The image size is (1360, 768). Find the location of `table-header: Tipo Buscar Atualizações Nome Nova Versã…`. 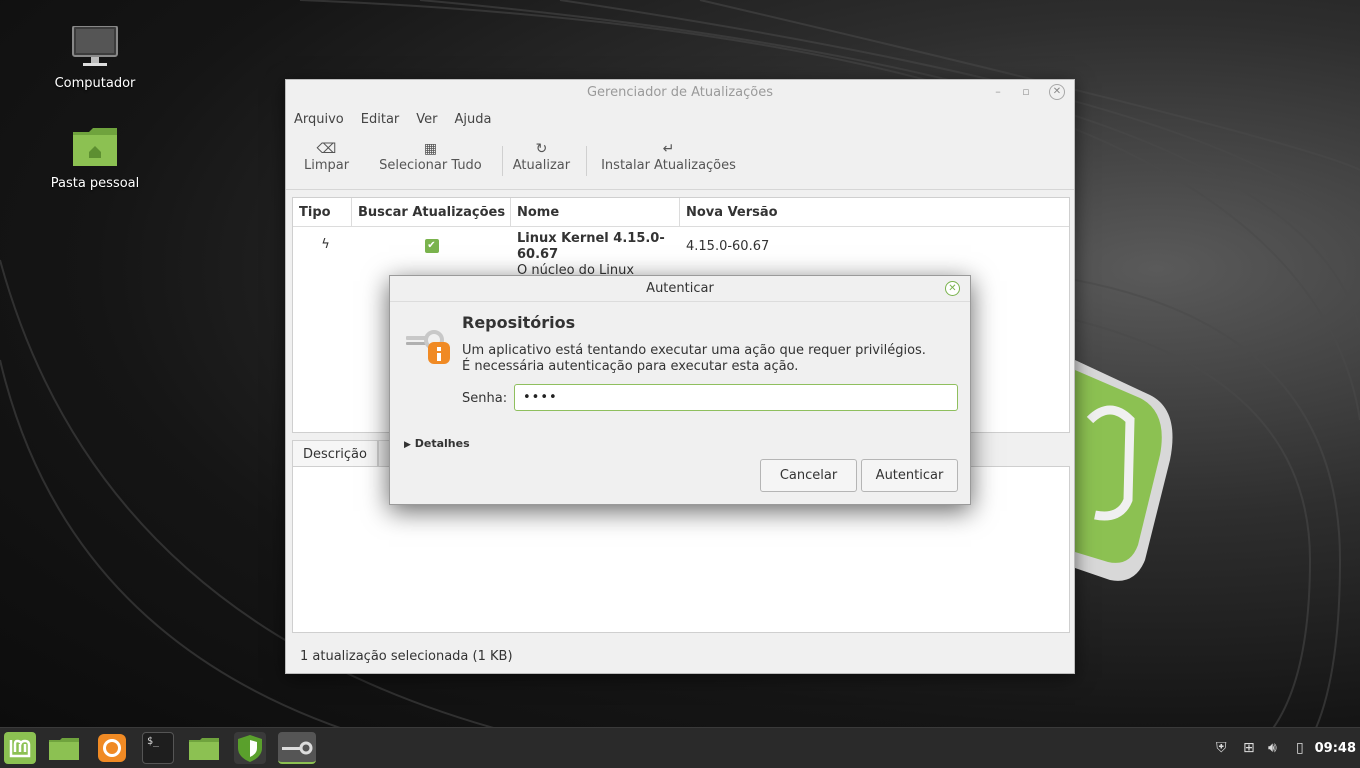

table-header: Tipo Buscar Atualizações Nome Nova Versã… is located at coordinates (681, 212).